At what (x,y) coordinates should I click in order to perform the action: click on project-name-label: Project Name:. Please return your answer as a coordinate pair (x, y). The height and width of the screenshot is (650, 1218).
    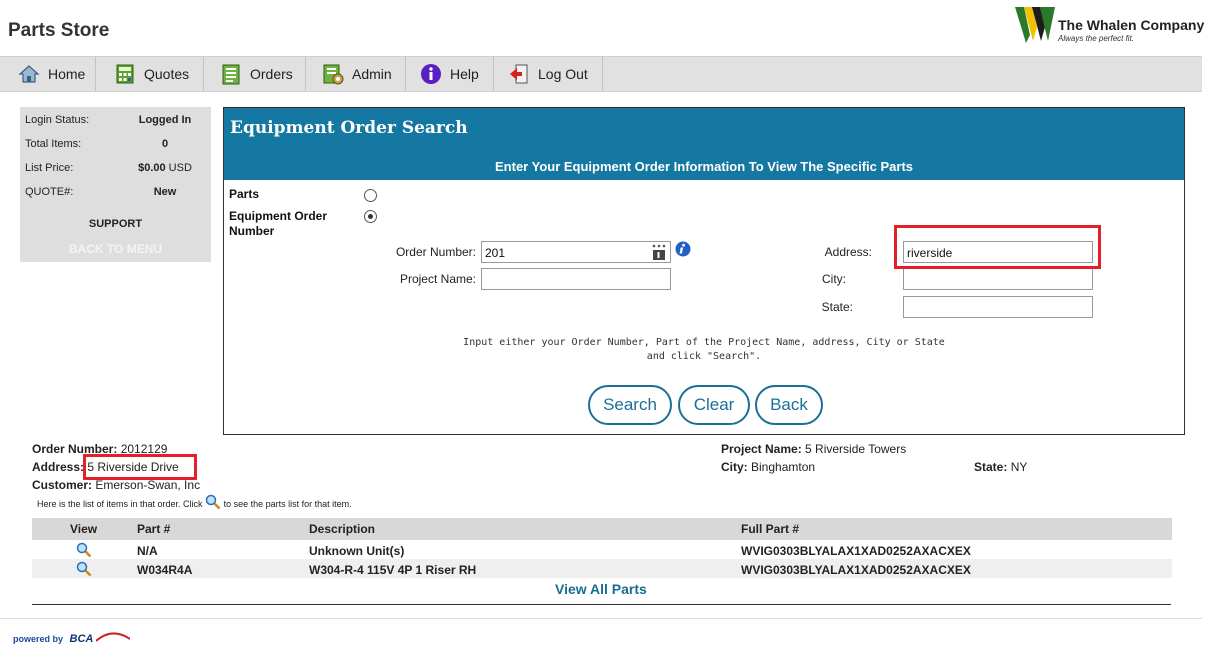
    Looking at the image, I should click on (437, 279).